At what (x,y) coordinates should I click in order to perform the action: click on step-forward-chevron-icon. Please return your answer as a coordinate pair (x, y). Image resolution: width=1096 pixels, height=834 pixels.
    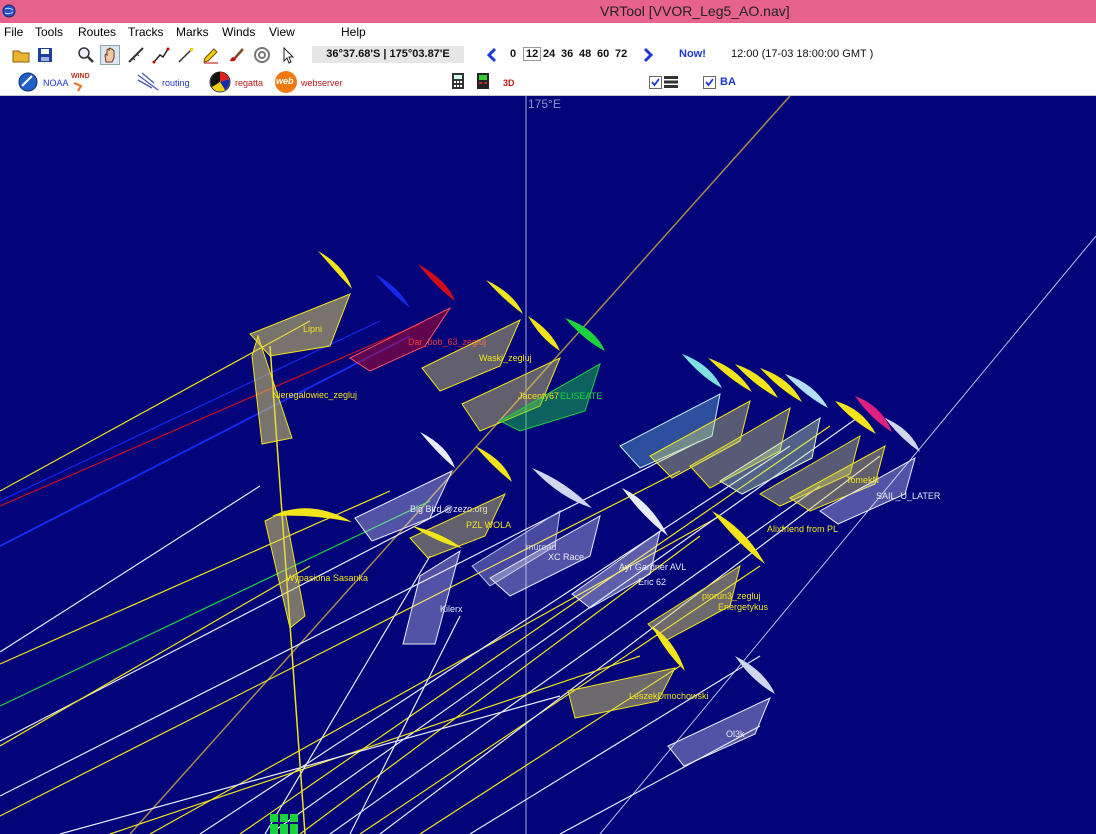
    Looking at the image, I should click on (649, 56).